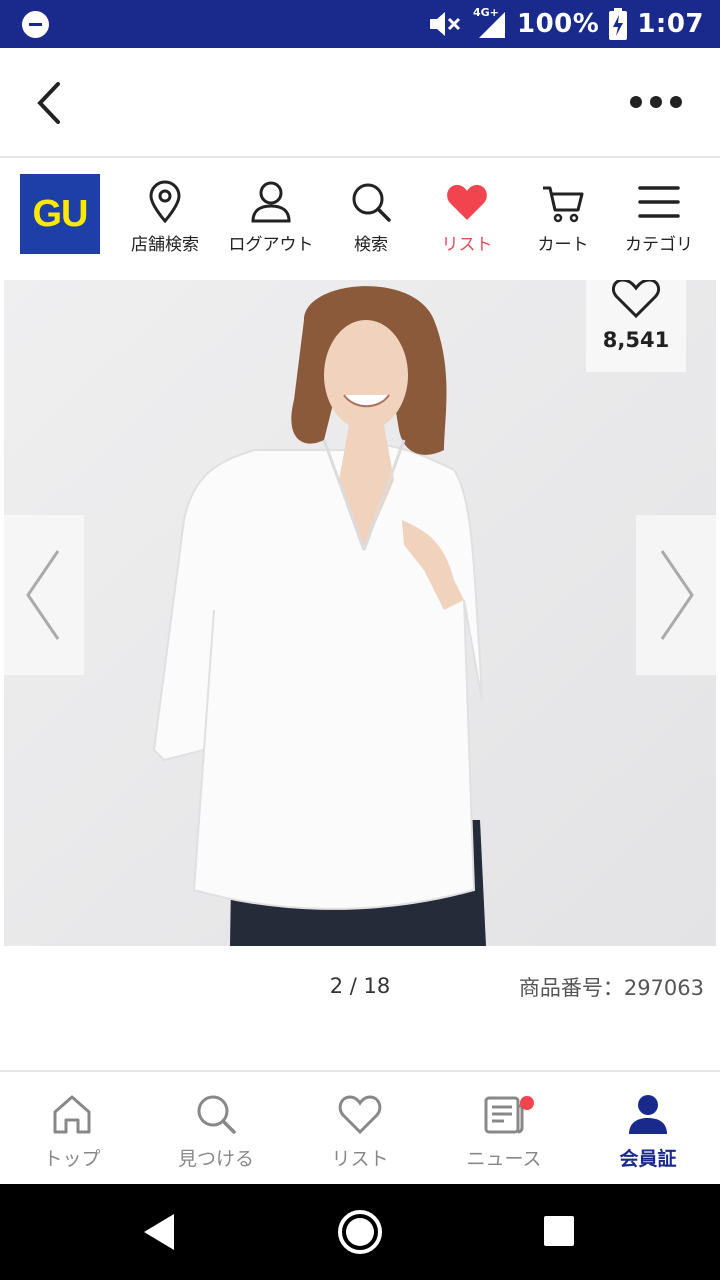  Describe the element at coordinates (527, 1103) in the screenshot. I see `notification-badge` at that location.